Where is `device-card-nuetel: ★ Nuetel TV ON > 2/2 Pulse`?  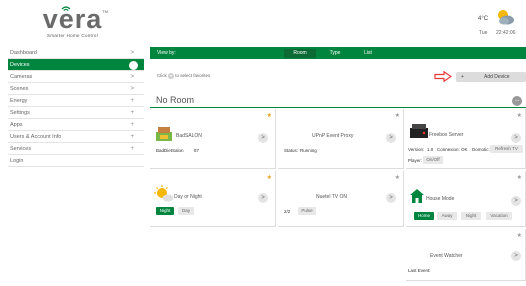
device-card-nuetel: ★ Nuetel TV ON > 2/2 Pulse is located at coordinates (341, 199).